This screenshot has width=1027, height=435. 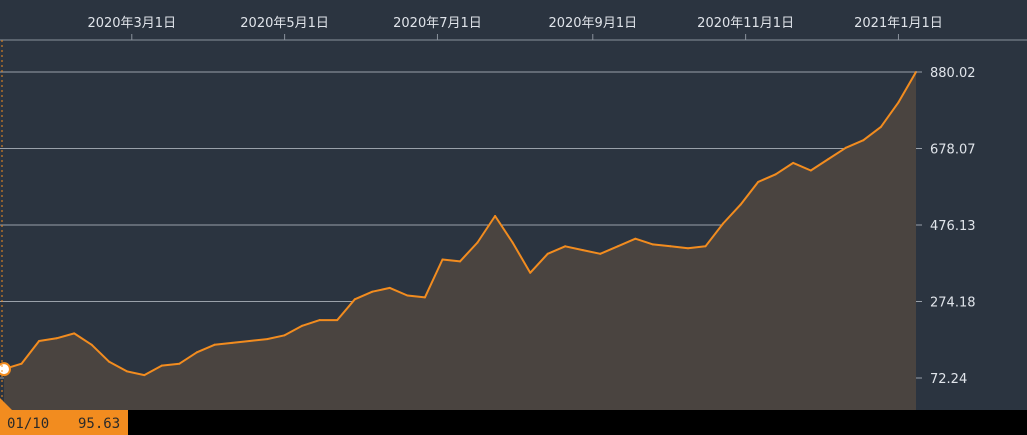 What do you see at coordinates (953, 73) in the screenshot?
I see `y-tick-label-0: 880.02` at bounding box center [953, 73].